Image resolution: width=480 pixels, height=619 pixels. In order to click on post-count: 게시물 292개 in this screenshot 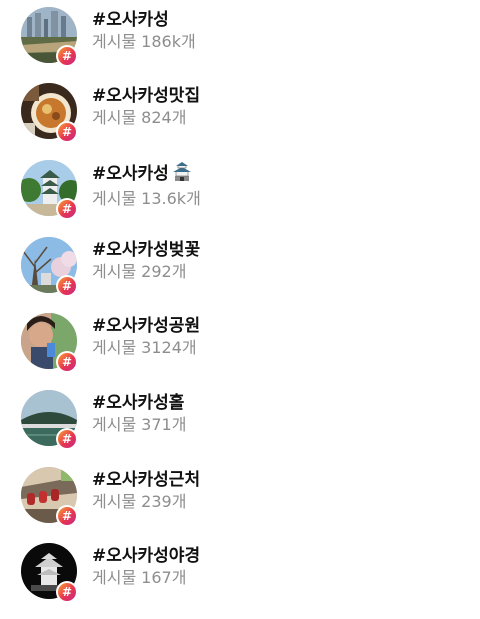, I will do `click(146, 272)`.